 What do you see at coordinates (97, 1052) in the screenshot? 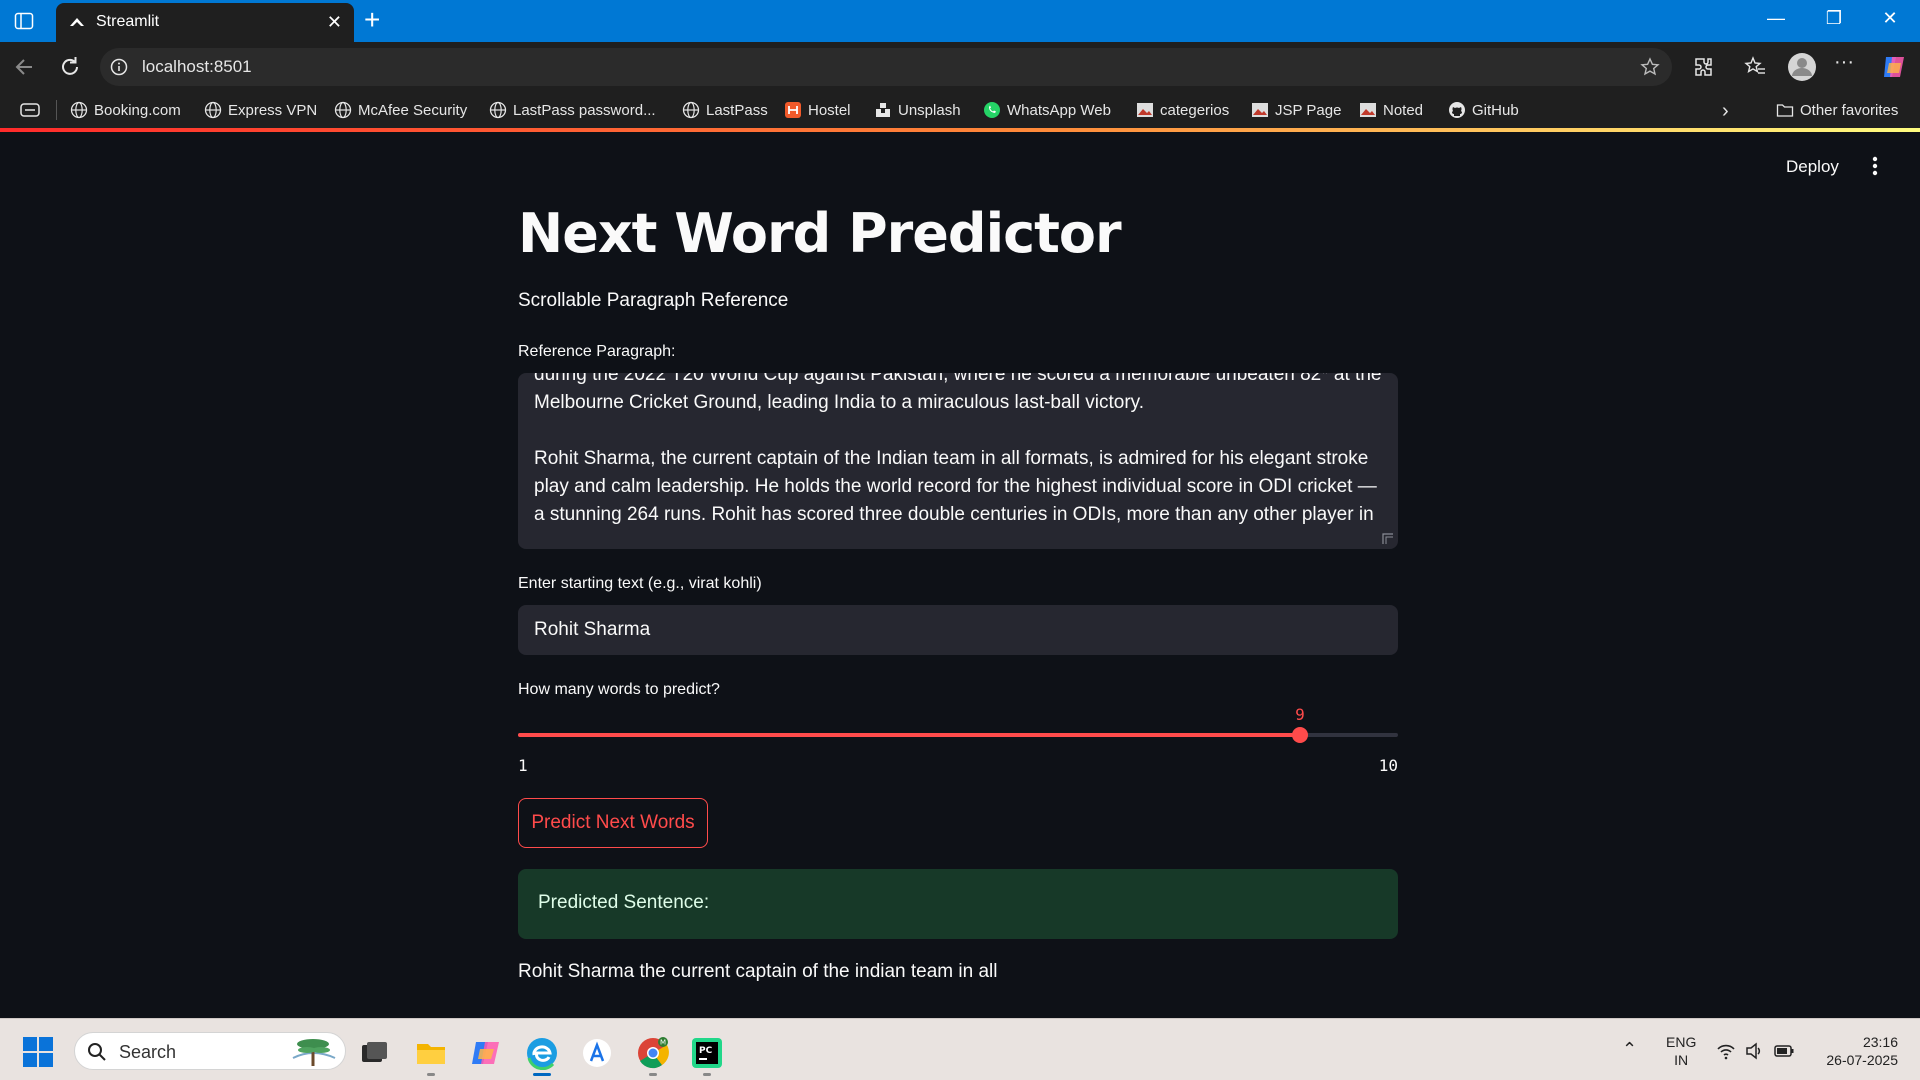
I see `search-icon` at bounding box center [97, 1052].